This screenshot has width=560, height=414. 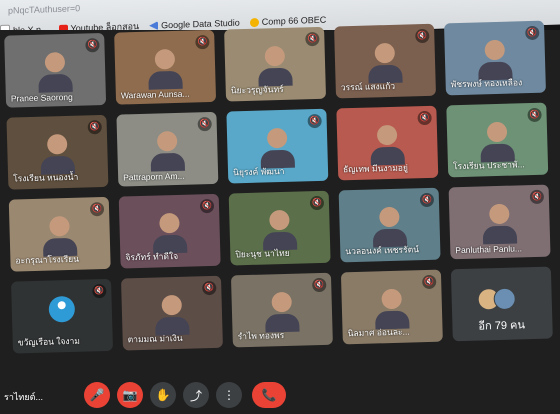 I want to click on participant-name: อะกรุณาโรงเรียน, so click(x=47, y=259).